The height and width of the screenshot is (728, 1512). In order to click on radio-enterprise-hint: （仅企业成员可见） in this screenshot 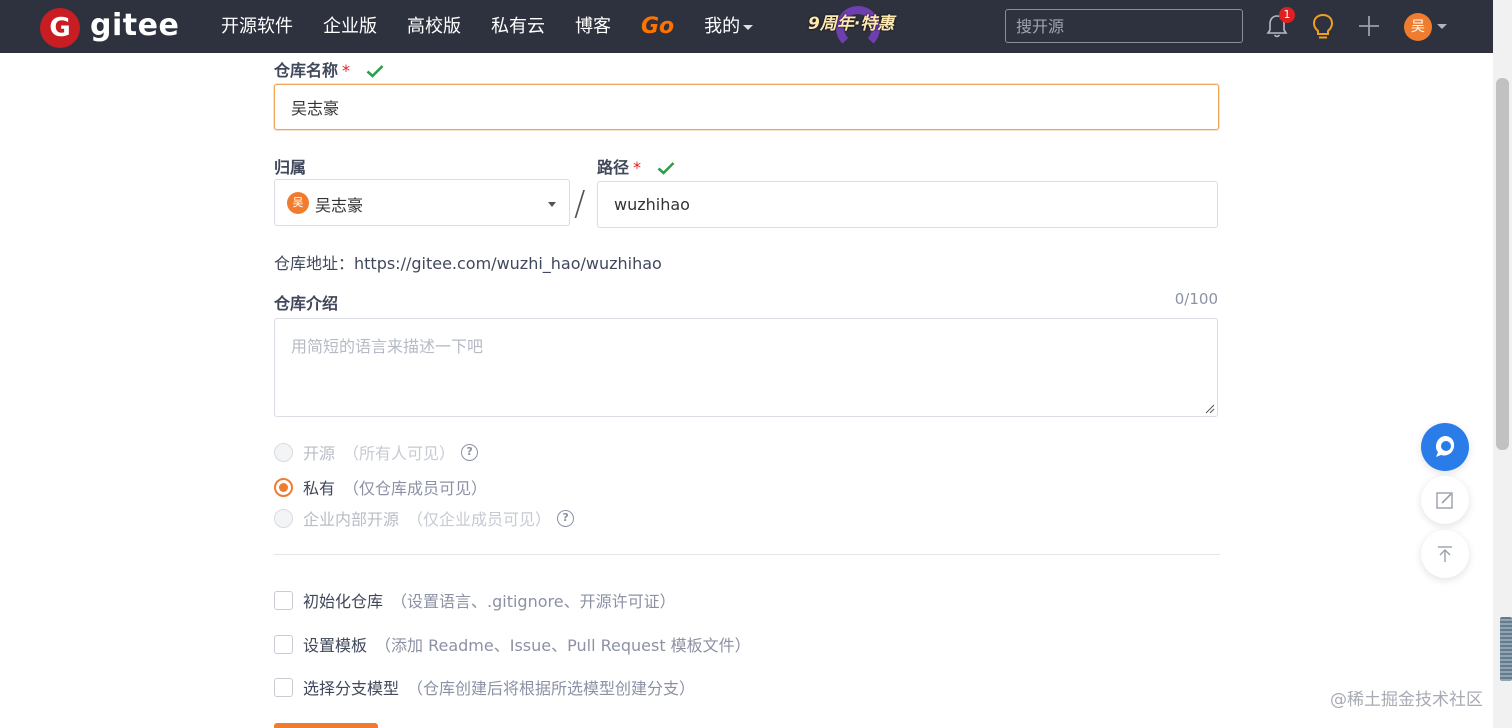, I will do `click(479, 519)`.